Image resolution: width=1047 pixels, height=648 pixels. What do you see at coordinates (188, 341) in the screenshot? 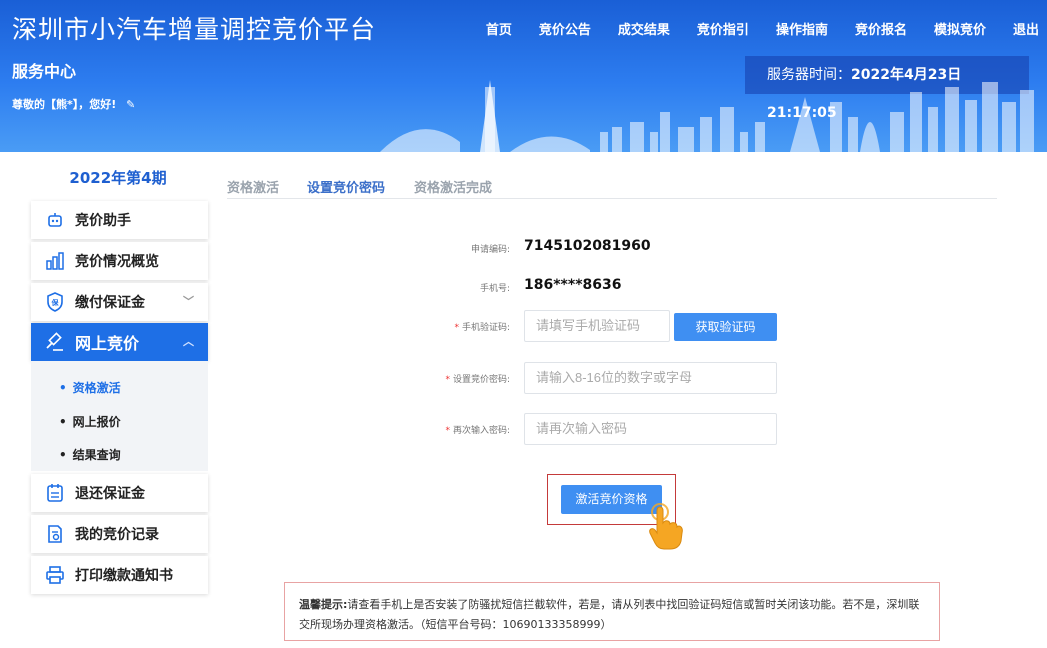
I see `chevron-up-icon: ︿` at bounding box center [188, 341].